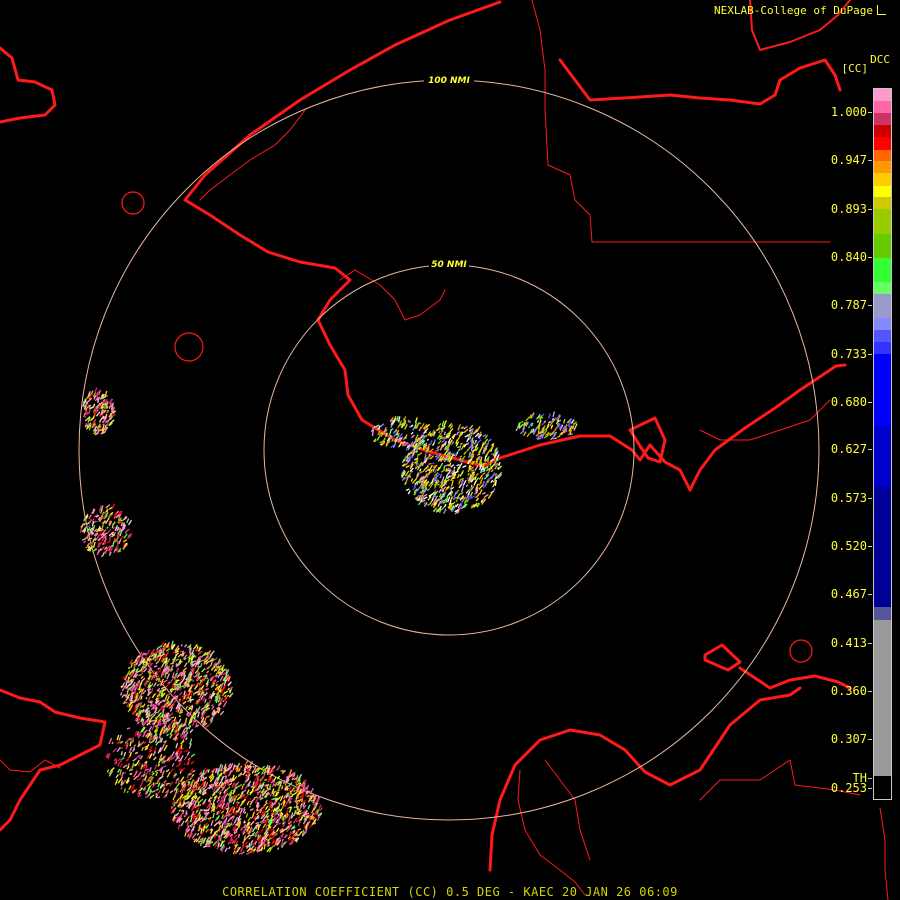 This screenshot has width=900, height=900. What do you see at coordinates (848, 159) in the screenshot?
I see `color-scale-label: 0.947` at bounding box center [848, 159].